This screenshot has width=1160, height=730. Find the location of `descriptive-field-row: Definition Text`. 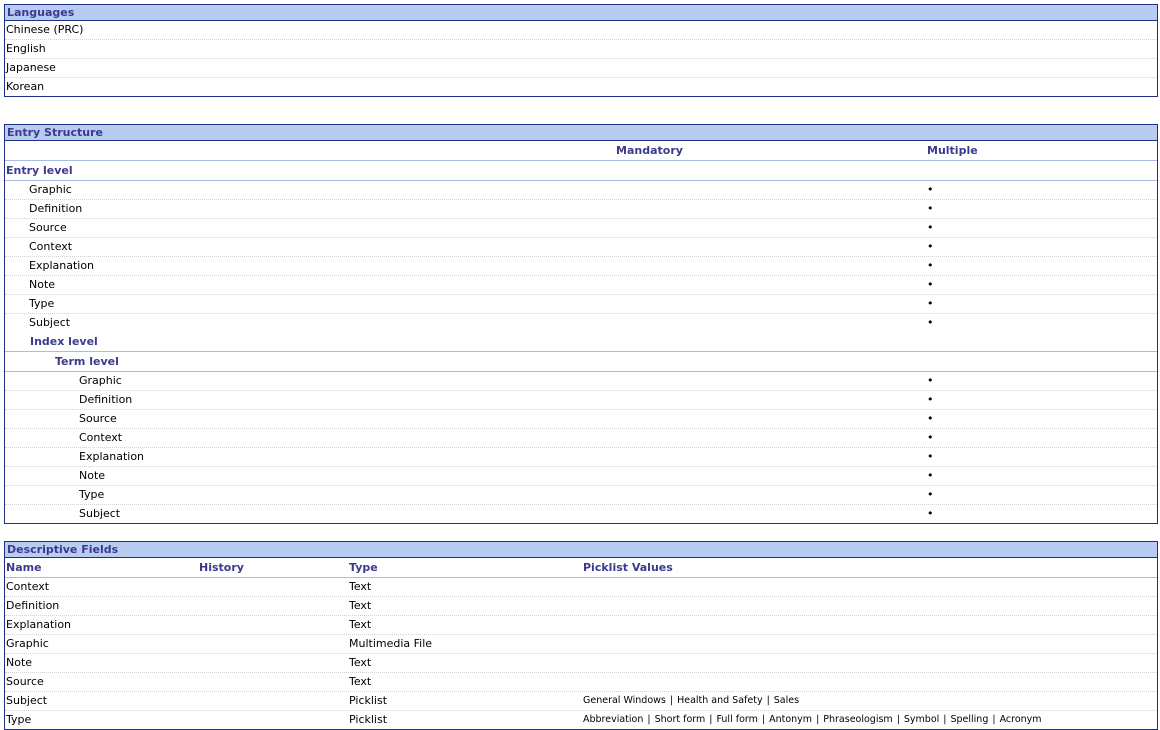

descriptive-field-row: Definition Text is located at coordinates (581, 606).